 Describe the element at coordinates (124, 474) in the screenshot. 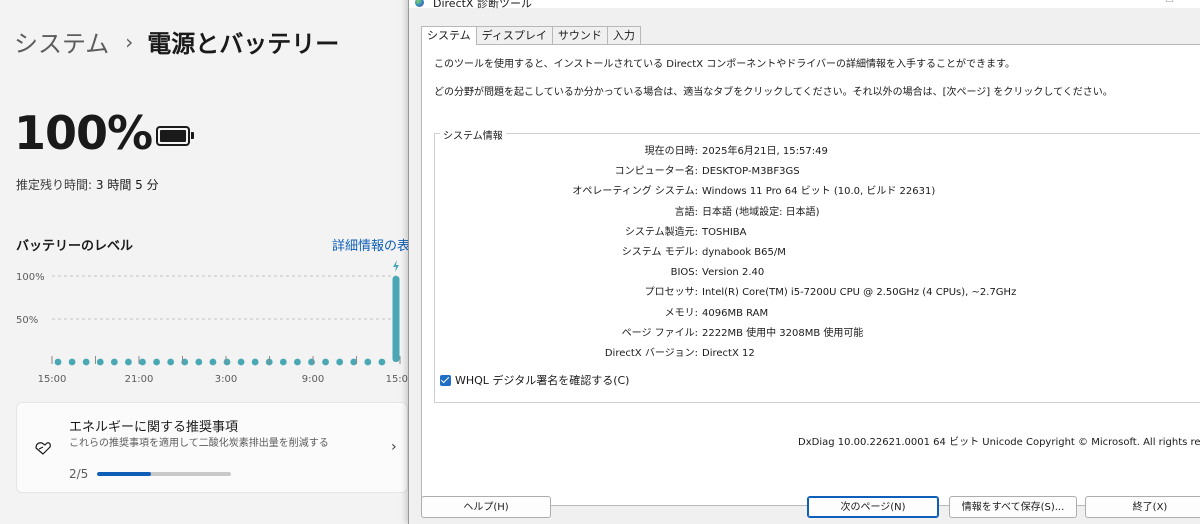

I see `recommendation-progress-fill` at that location.